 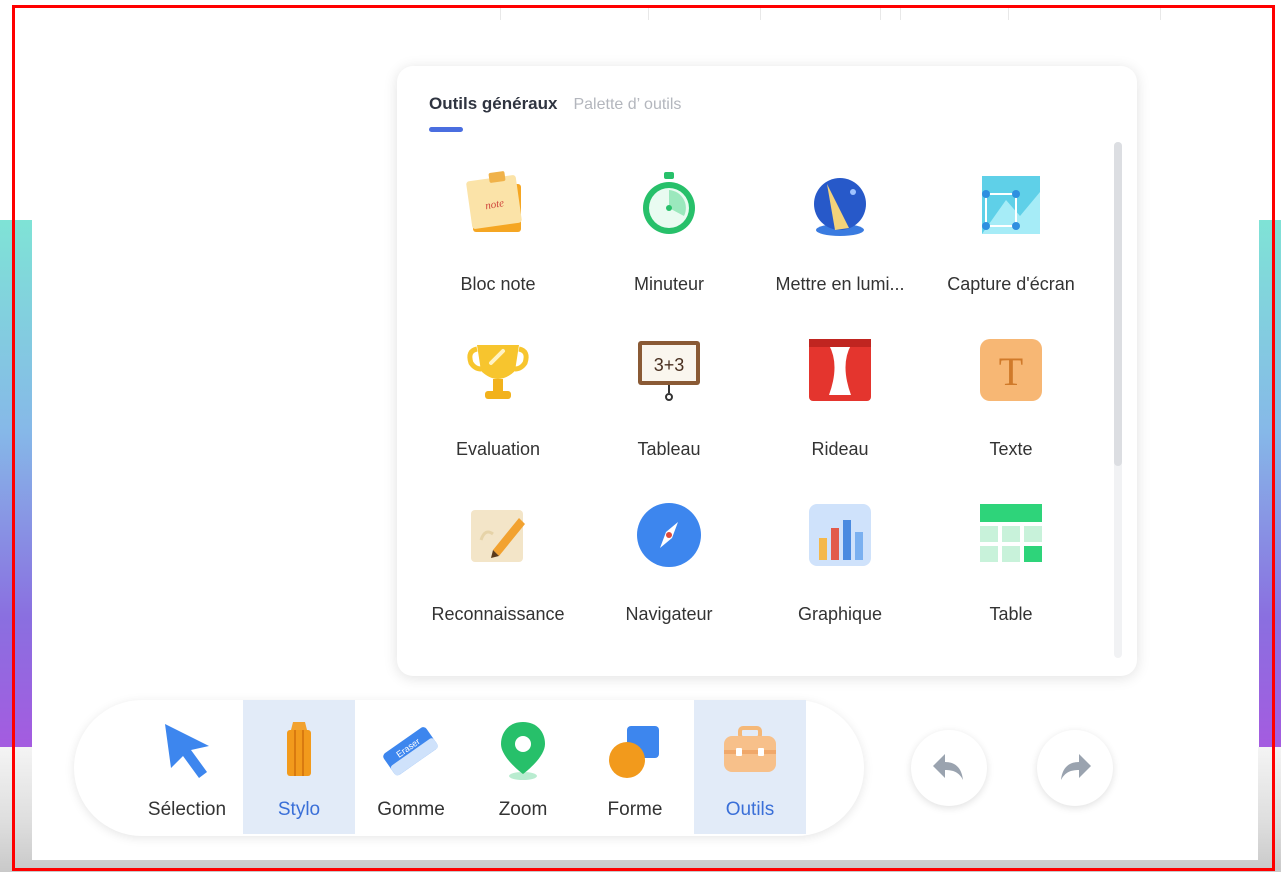 I want to click on selection-button: Sélection, so click(x=187, y=767).